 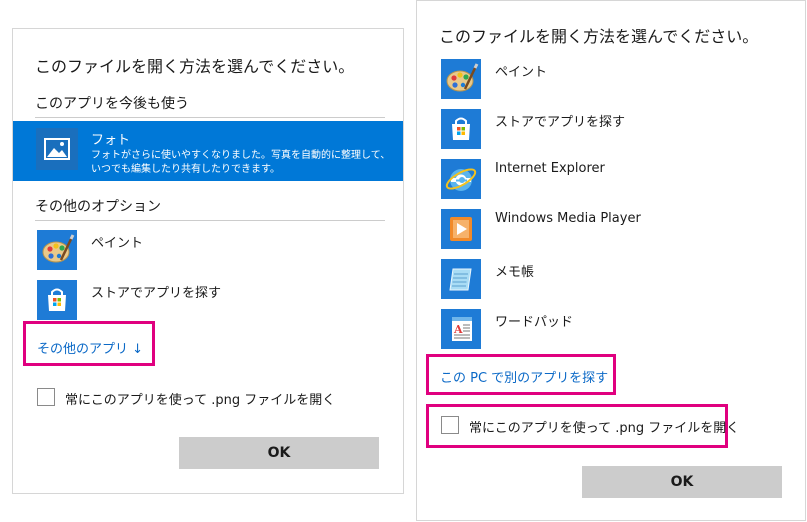 What do you see at coordinates (524, 376) in the screenshot?
I see `find-other-app-link: この PC で別のアプリを探す` at bounding box center [524, 376].